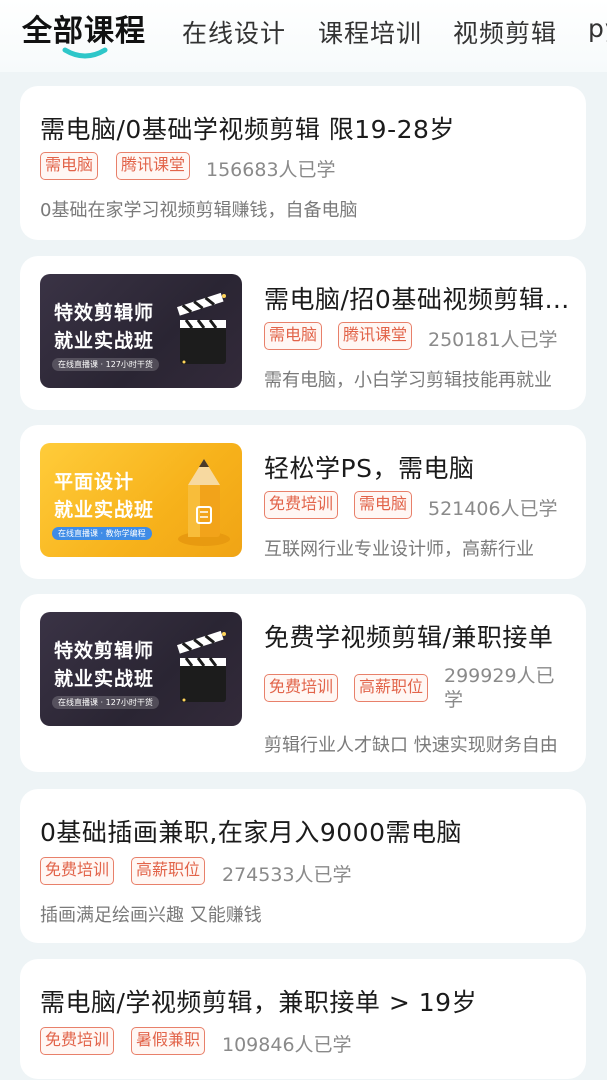 The image size is (607, 1080). I want to click on learner-count: 250181人已学, so click(493, 340).